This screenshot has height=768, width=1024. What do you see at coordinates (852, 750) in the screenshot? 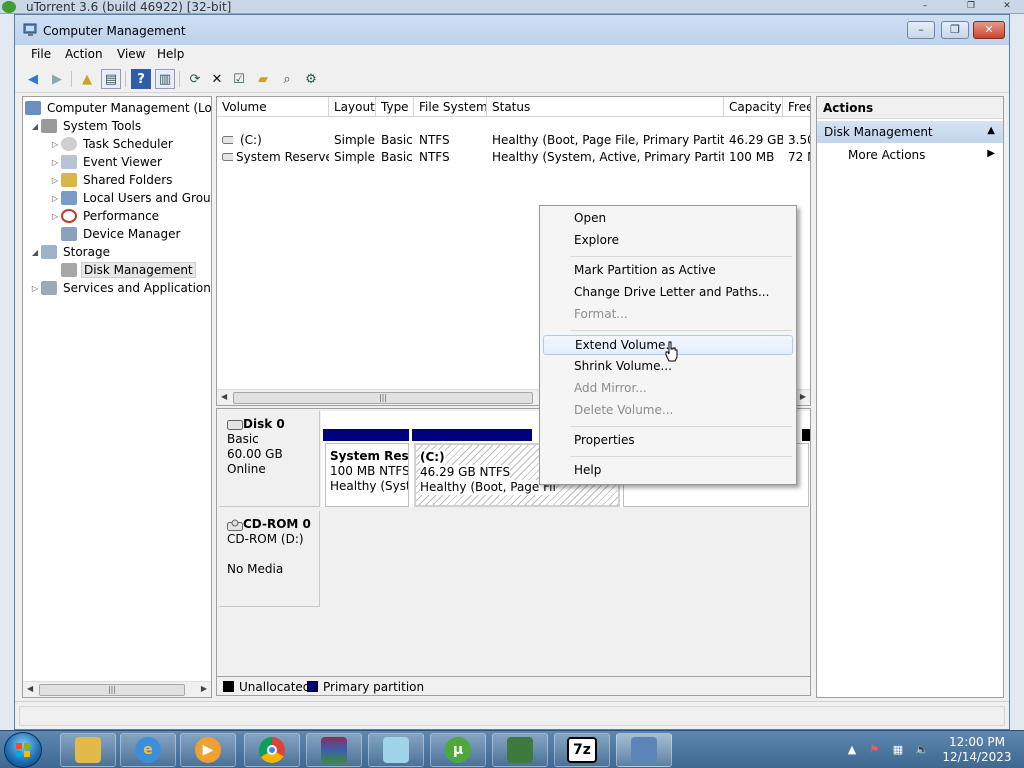
I see `show-hidden-icons-icon: ▲` at bounding box center [852, 750].